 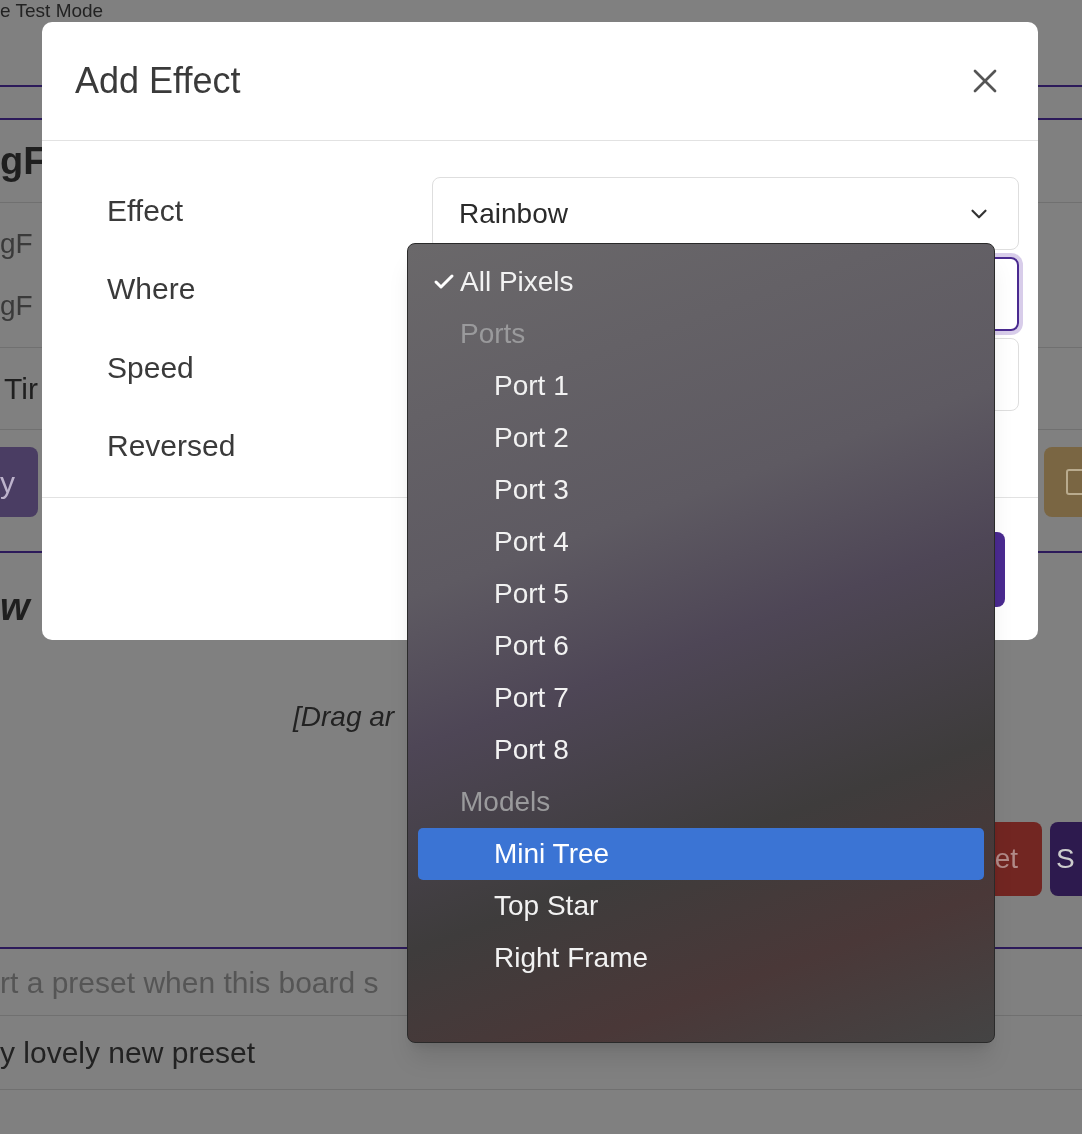 What do you see at coordinates (701, 490) in the screenshot?
I see `menu-option: Port 3` at bounding box center [701, 490].